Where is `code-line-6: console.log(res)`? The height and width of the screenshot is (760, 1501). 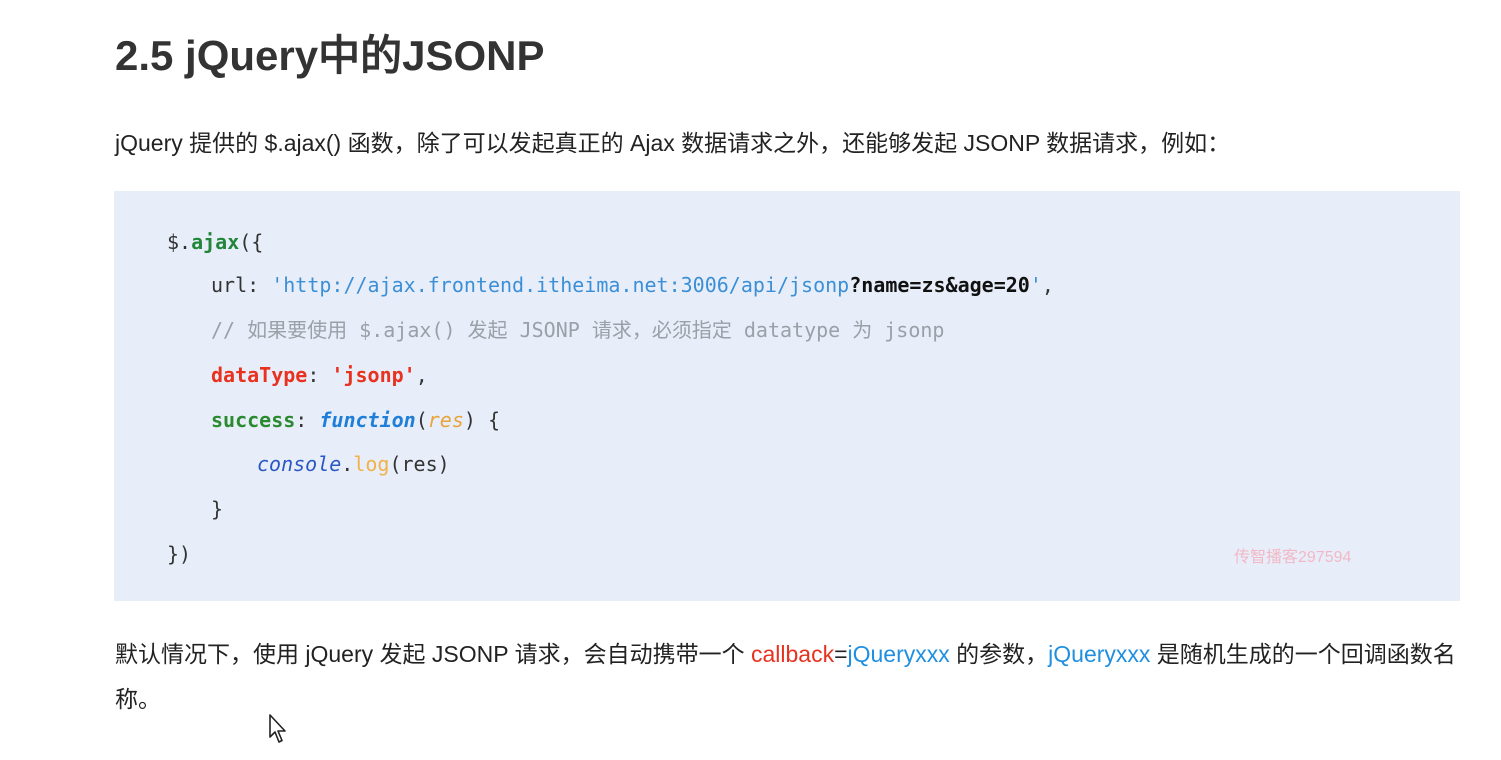
code-line-6: console.log(res) is located at coordinates (353, 464).